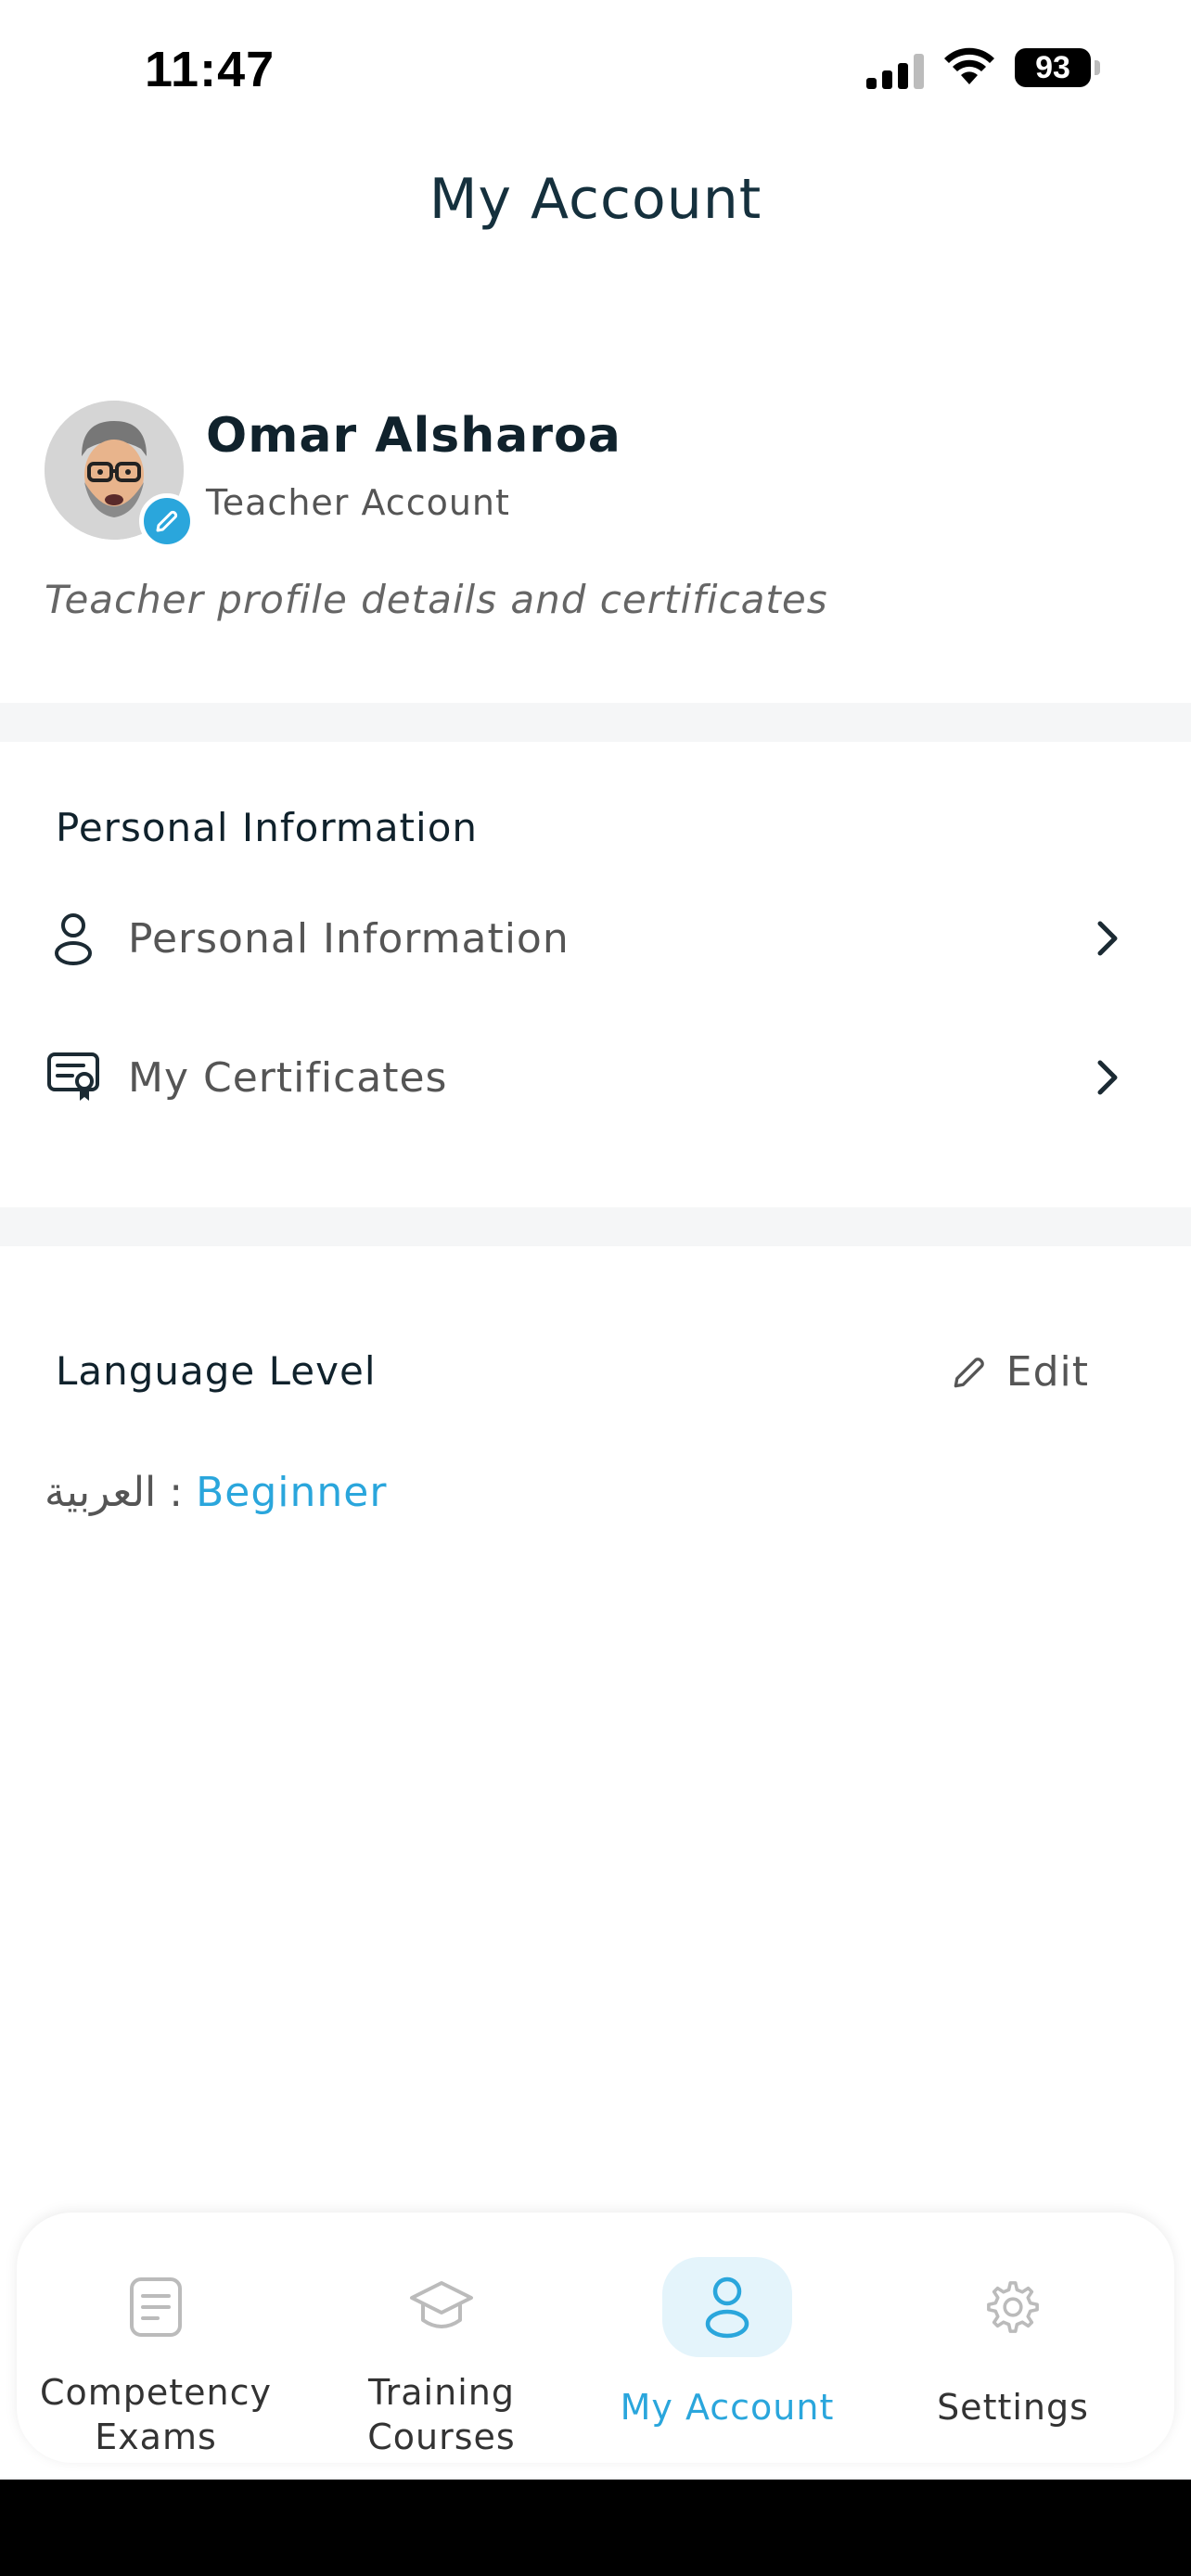  Describe the element at coordinates (101, 1492) in the screenshot. I see `language-name: العربية` at that location.